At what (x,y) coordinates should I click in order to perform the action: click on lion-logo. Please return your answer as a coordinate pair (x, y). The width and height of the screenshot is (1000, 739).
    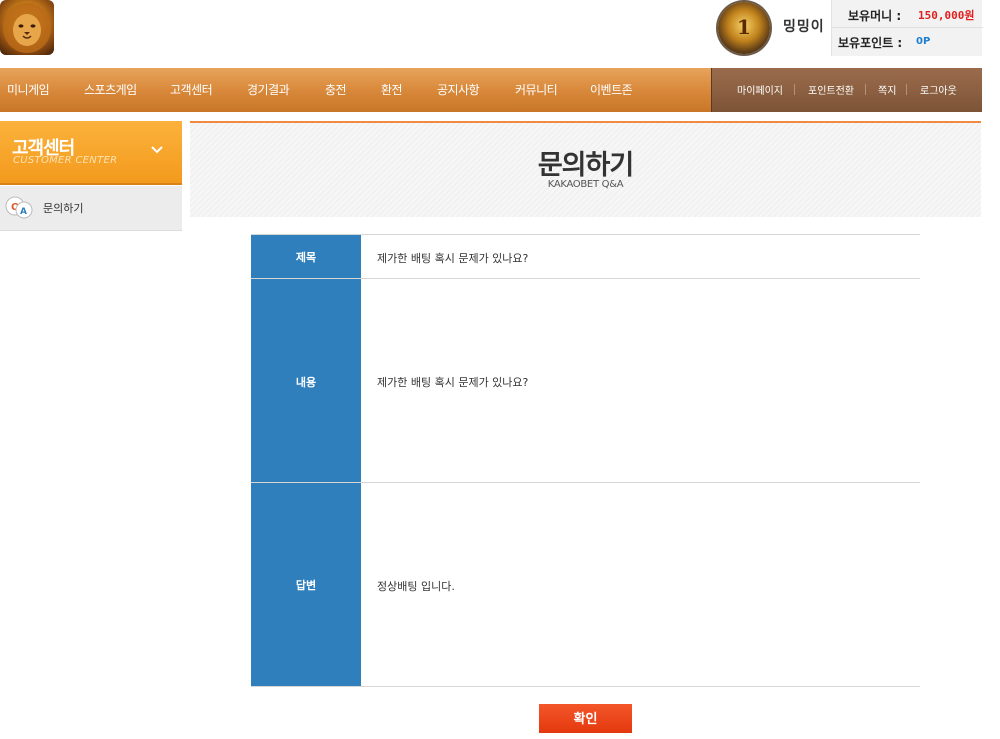
    Looking at the image, I should click on (27, 27).